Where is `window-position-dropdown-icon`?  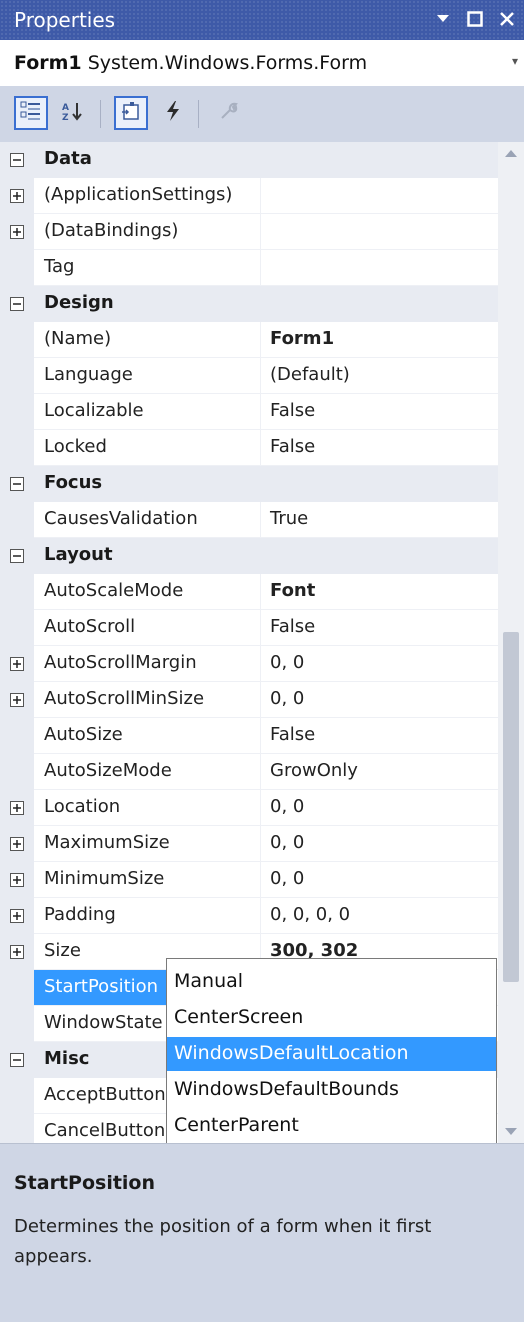
window-position-dropdown-icon is located at coordinates (443, 19).